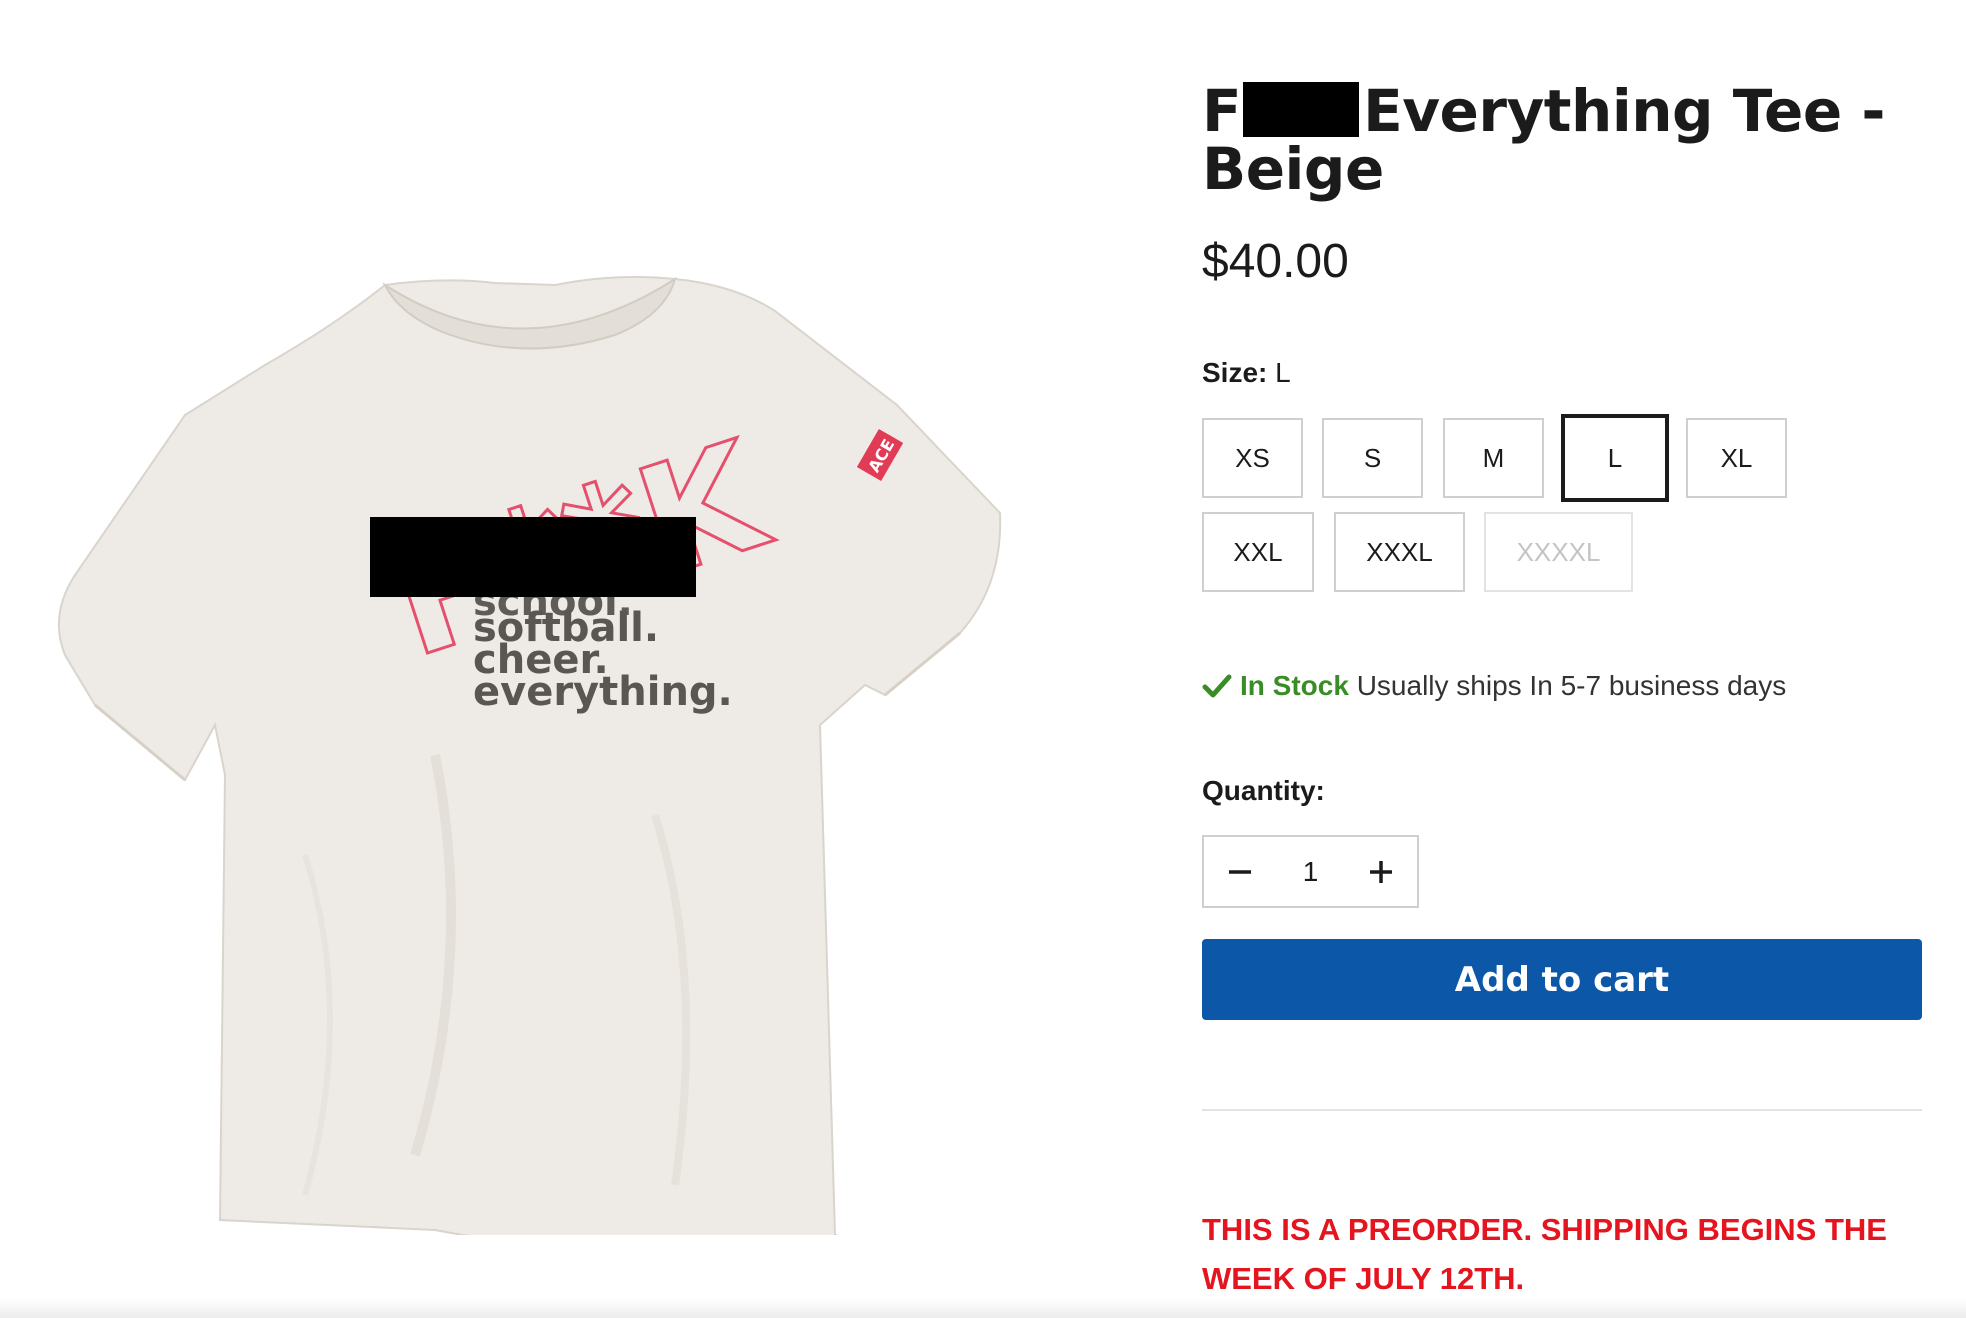 The height and width of the screenshot is (1318, 1966). Describe the element at coordinates (1263, 790) in the screenshot. I see `quantity-label: Quantity:` at that location.